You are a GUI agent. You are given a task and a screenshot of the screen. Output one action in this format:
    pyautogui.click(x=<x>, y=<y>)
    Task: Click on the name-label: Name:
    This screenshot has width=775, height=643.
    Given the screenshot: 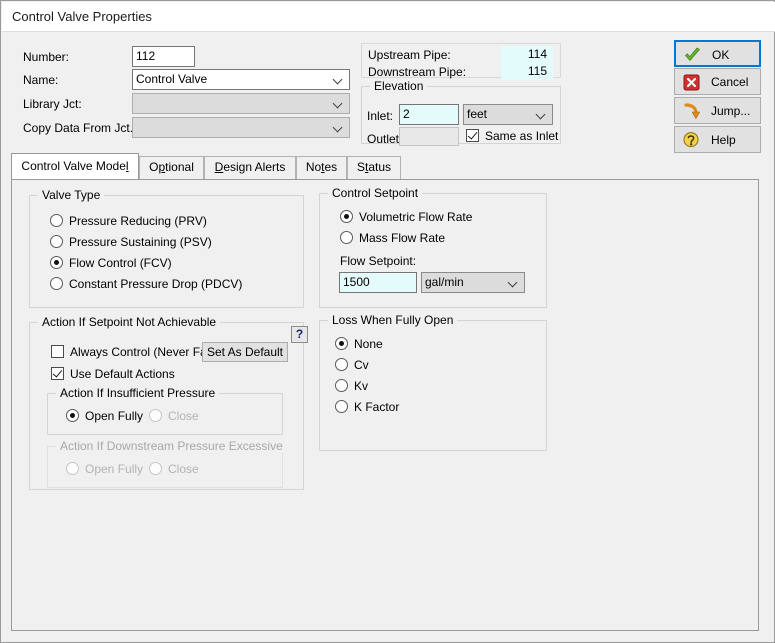 What is the action you would take?
    pyautogui.click(x=41, y=80)
    